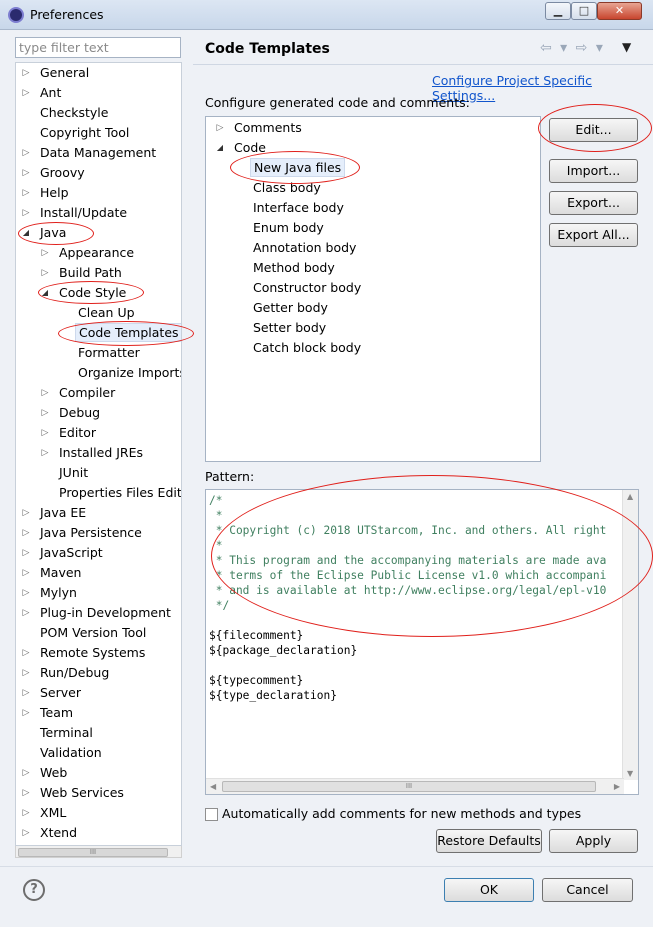 This screenshot has width=653, height=927. What do you see at coordinates (98, 473) in the screenshot?
I see `nav-item-junit: JUnit` at bounding box center [98, 473].